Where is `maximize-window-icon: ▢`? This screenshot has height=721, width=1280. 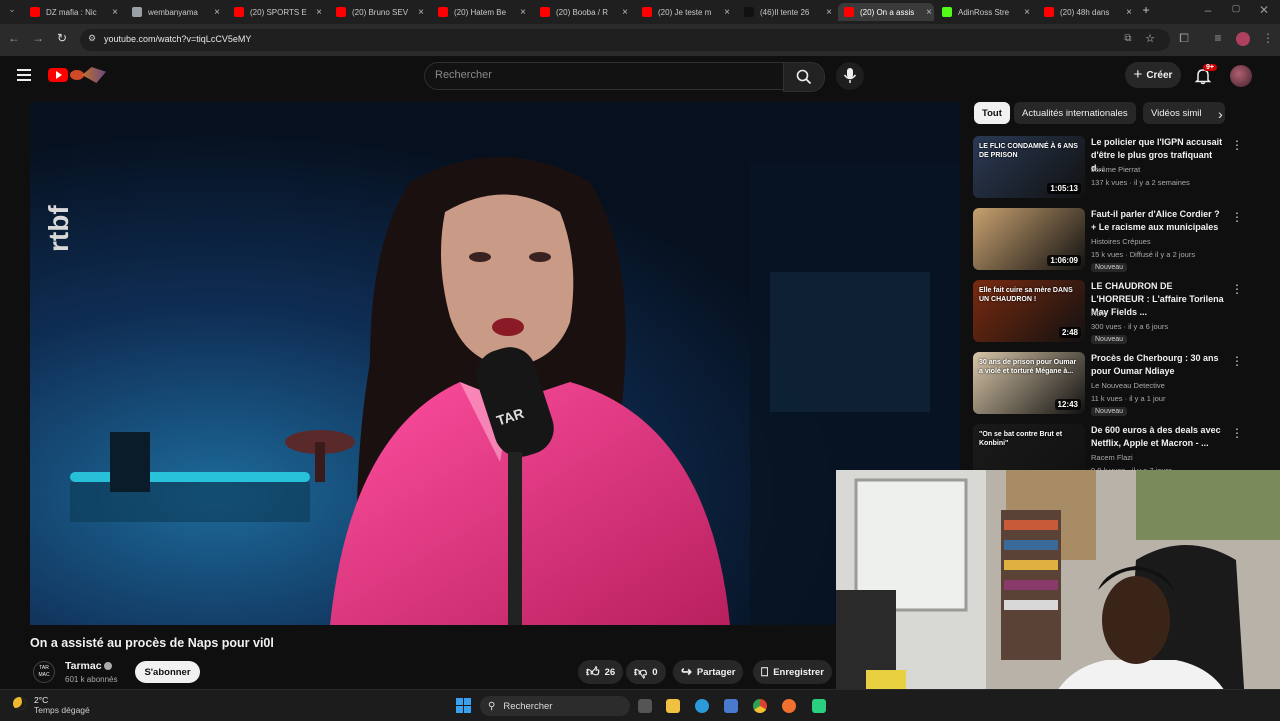
maximize-window-icon: ▢ is located at coordinates (1236, 8).